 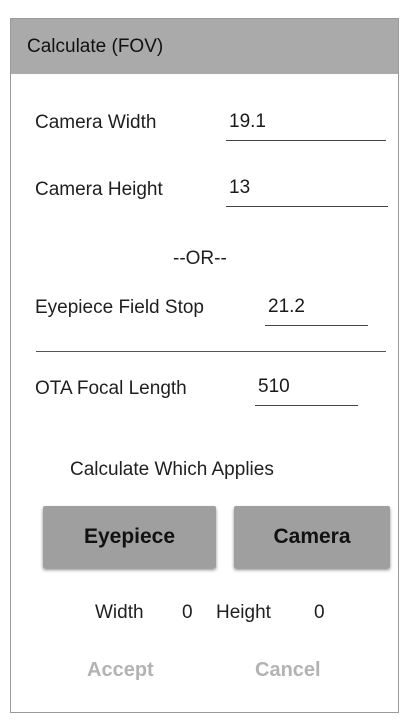 I want to click on camera-width-label: Camera Width, so click(x=96, y=122).